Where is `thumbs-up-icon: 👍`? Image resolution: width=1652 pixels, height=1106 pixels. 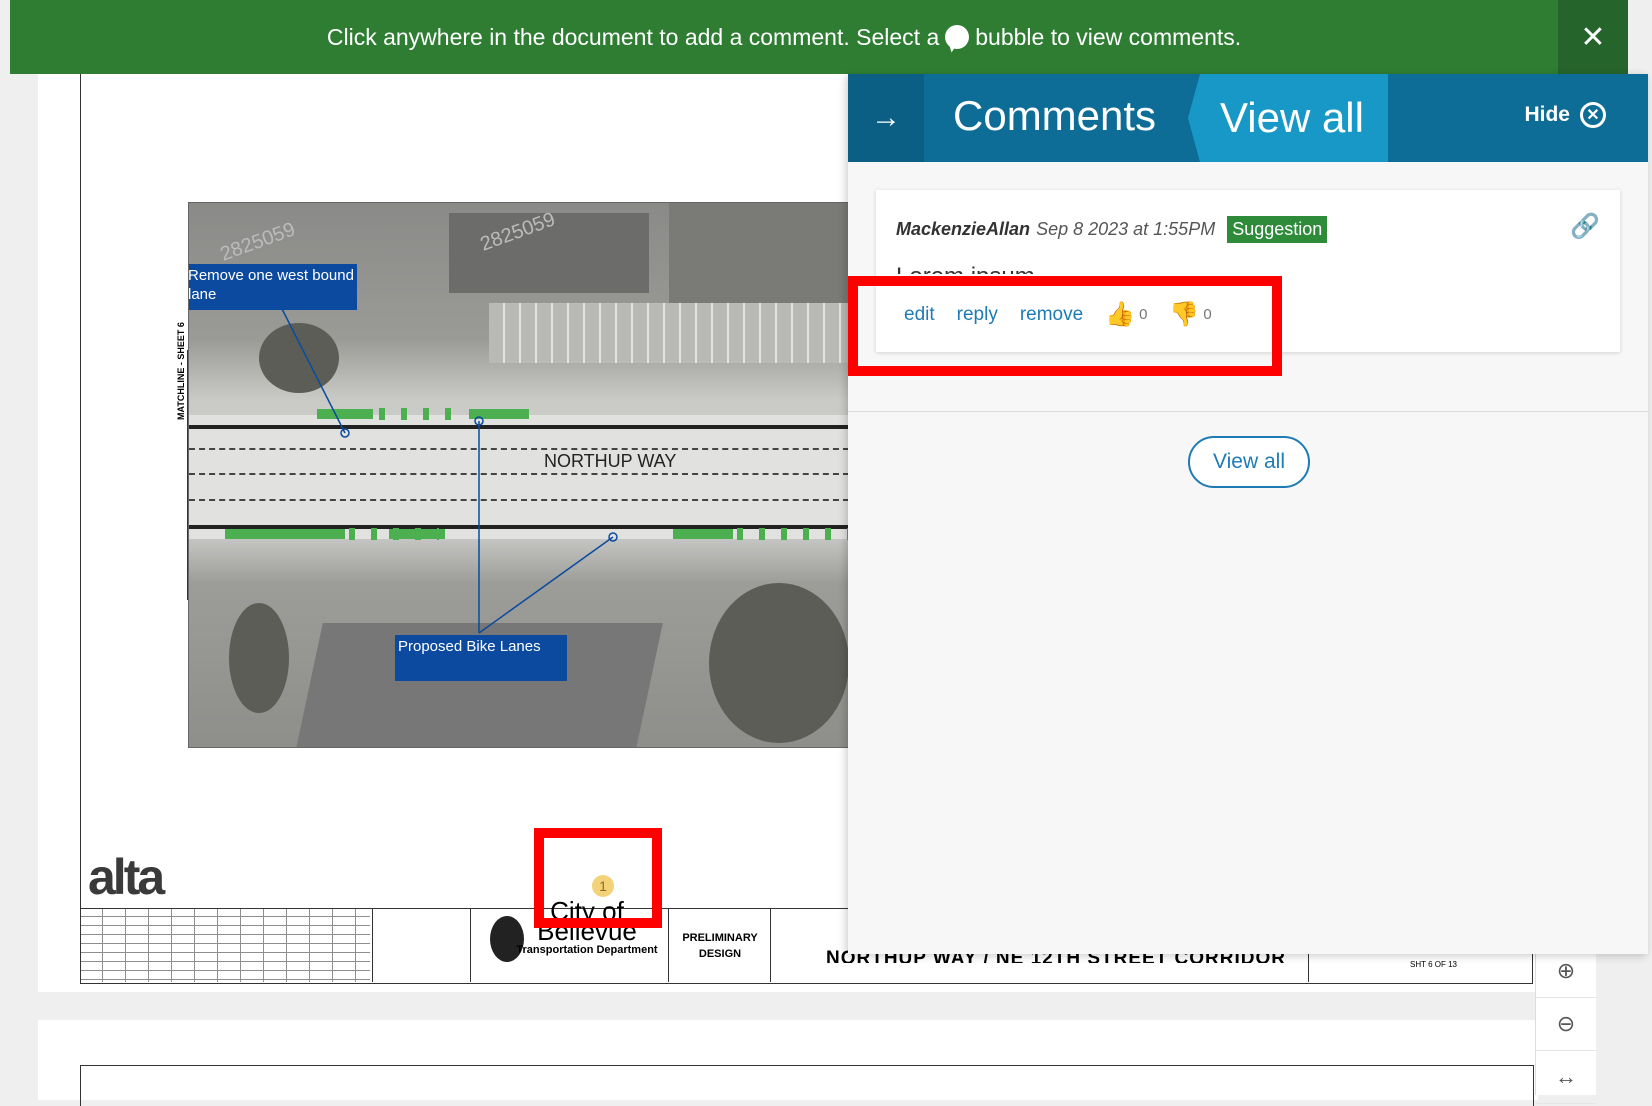
thumbs-up-icon: 👍 is located at coordinates (1120, 314).